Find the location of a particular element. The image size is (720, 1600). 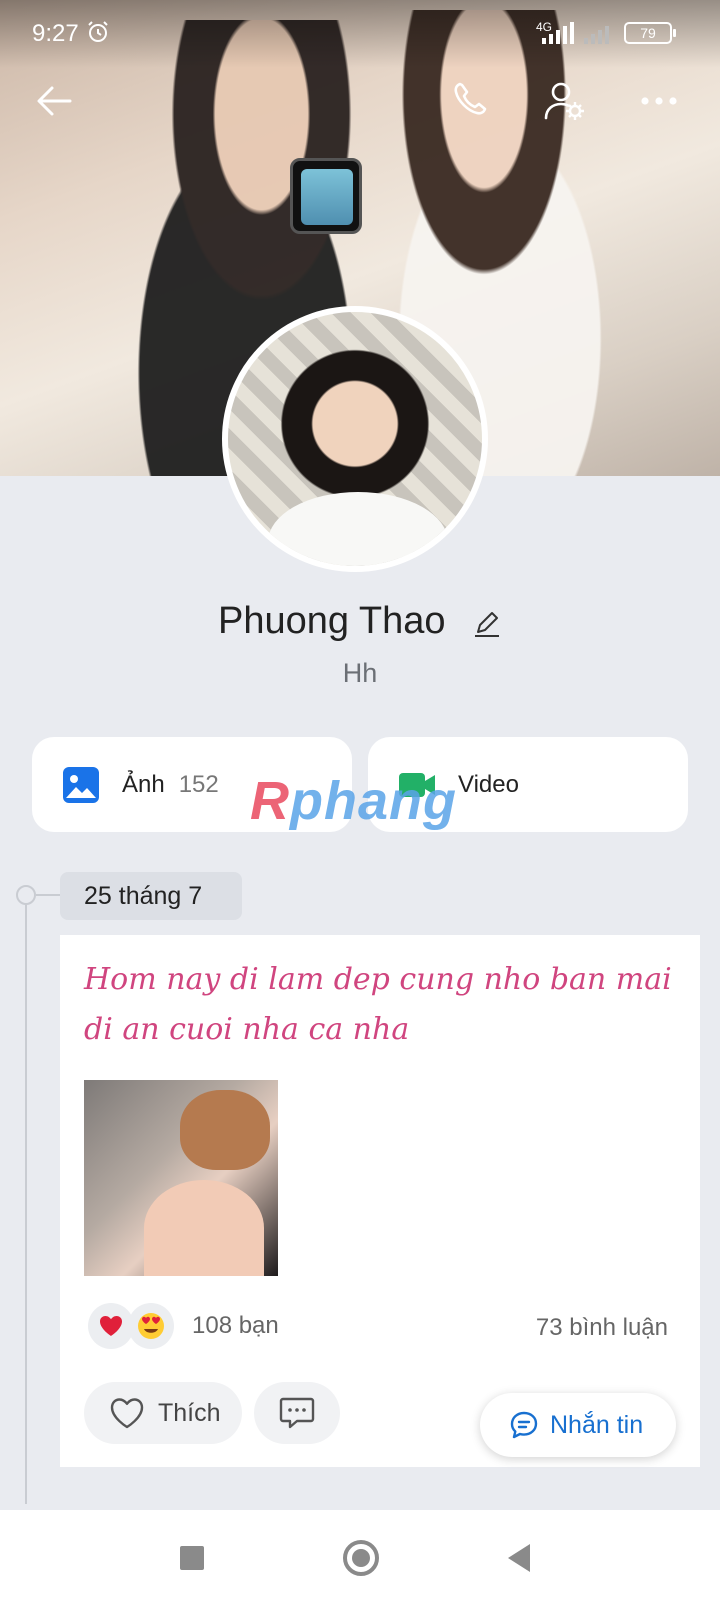

heart-eyes-reaction-icon is located at coordinates (151, 1326).